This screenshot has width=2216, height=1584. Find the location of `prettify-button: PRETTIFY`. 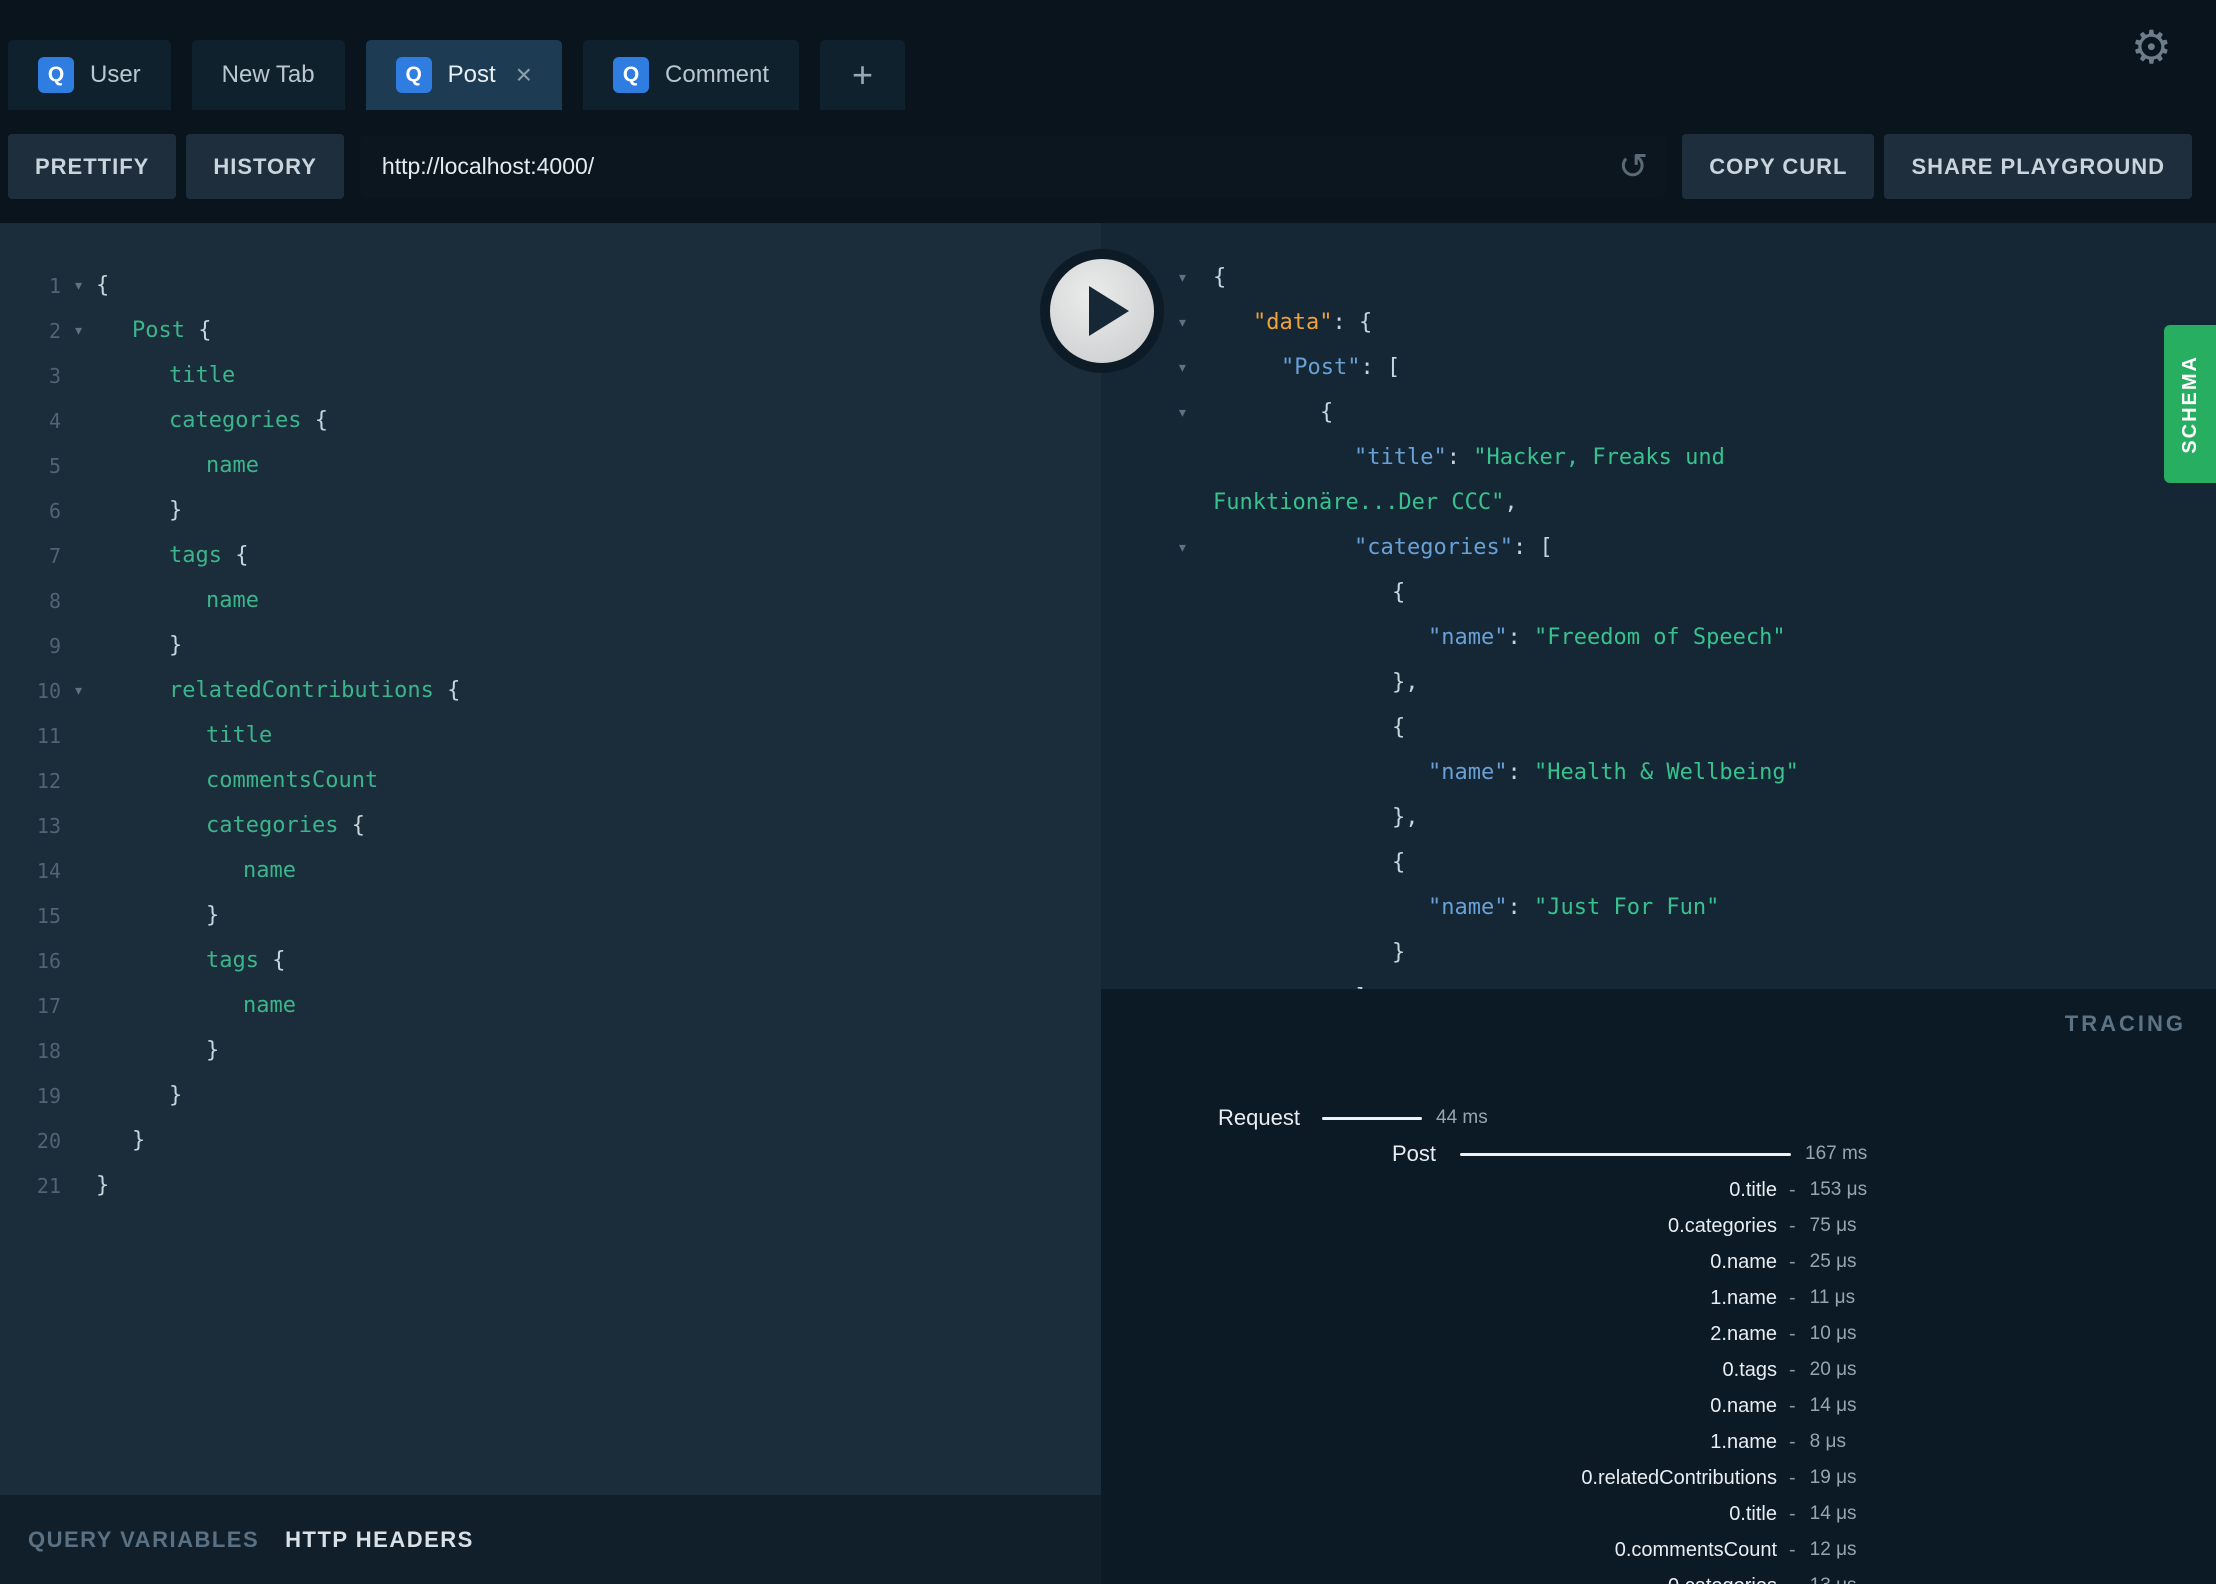

prettify-button: PRETTIFY is located at coordinates (92, 166).